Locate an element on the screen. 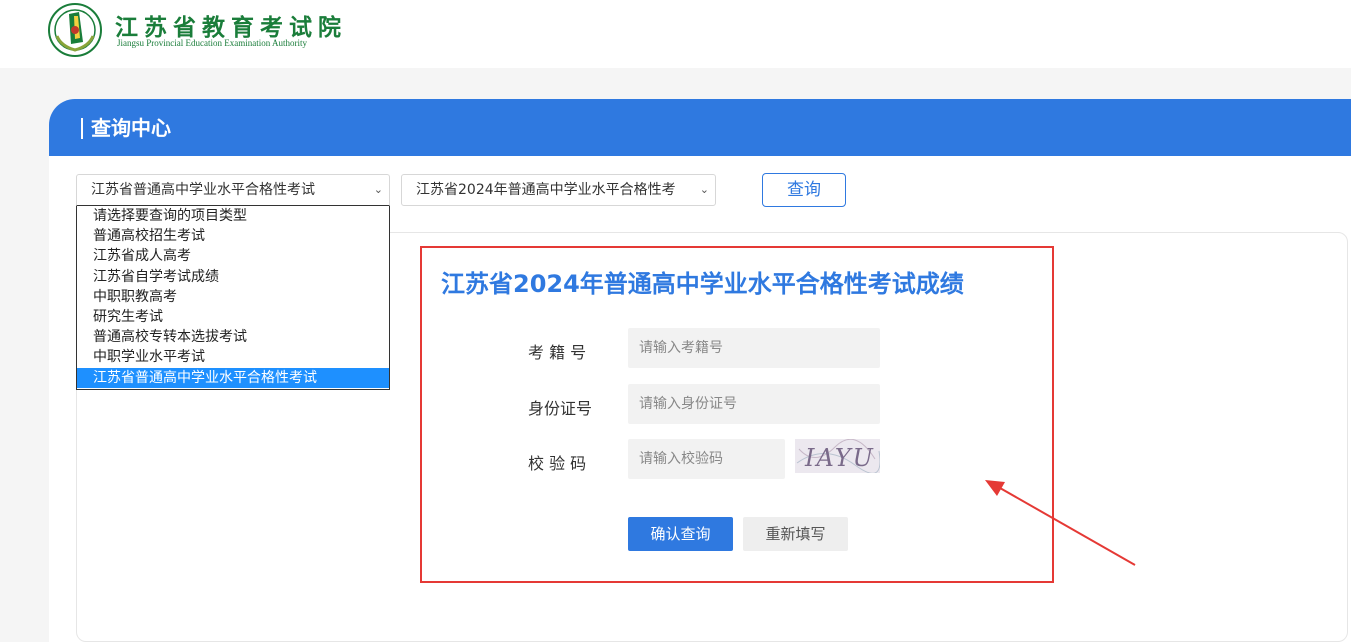 The width and height of the screenshot is (1351, 642). form-title: 江苏省2024年普通高中学业水平合格性考试成绩 is located at coordinates (702, 284).